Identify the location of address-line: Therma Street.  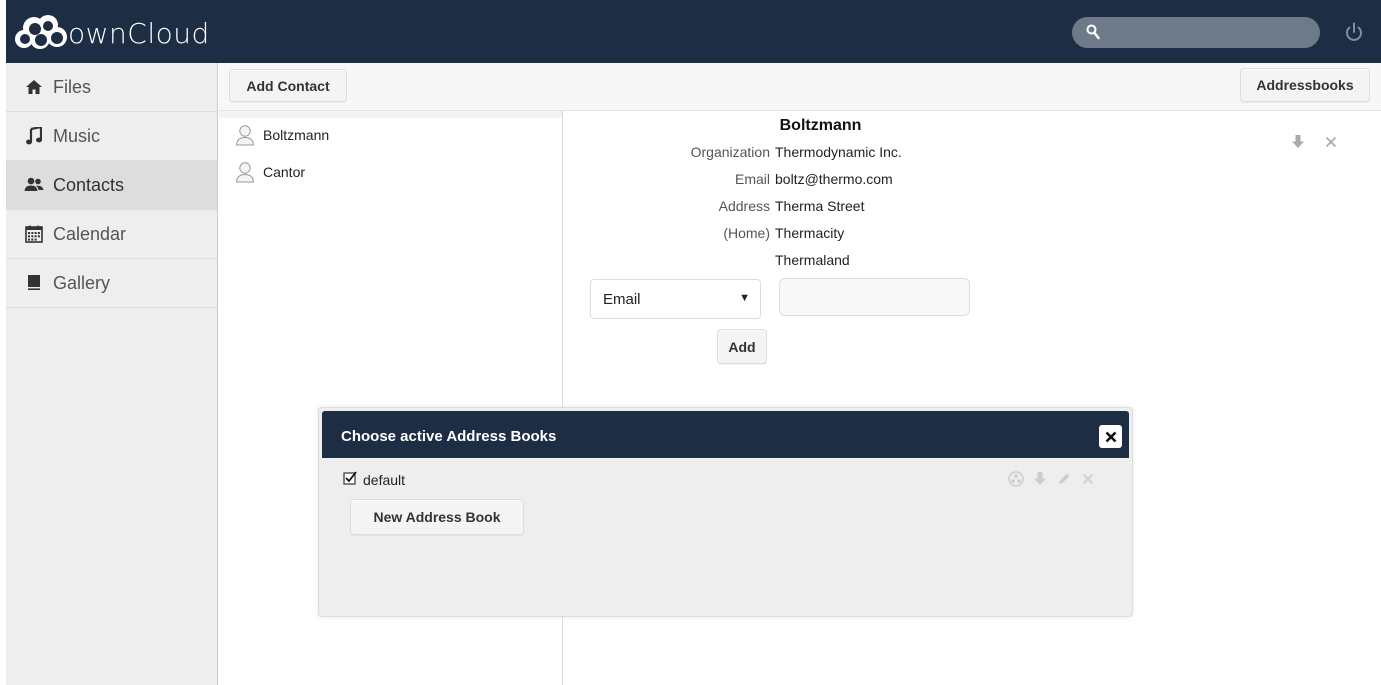
(819, 206).